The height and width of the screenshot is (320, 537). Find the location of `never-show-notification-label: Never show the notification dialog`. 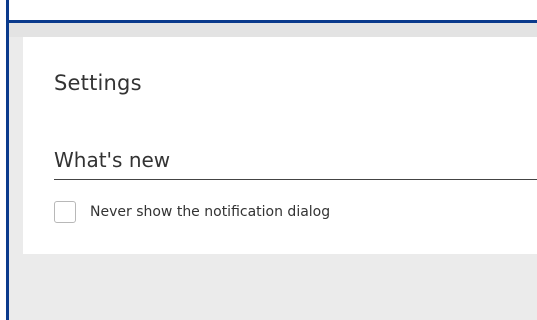

never-show-notification-label: Never show the notification dialog is located at coordinates (210, 212).